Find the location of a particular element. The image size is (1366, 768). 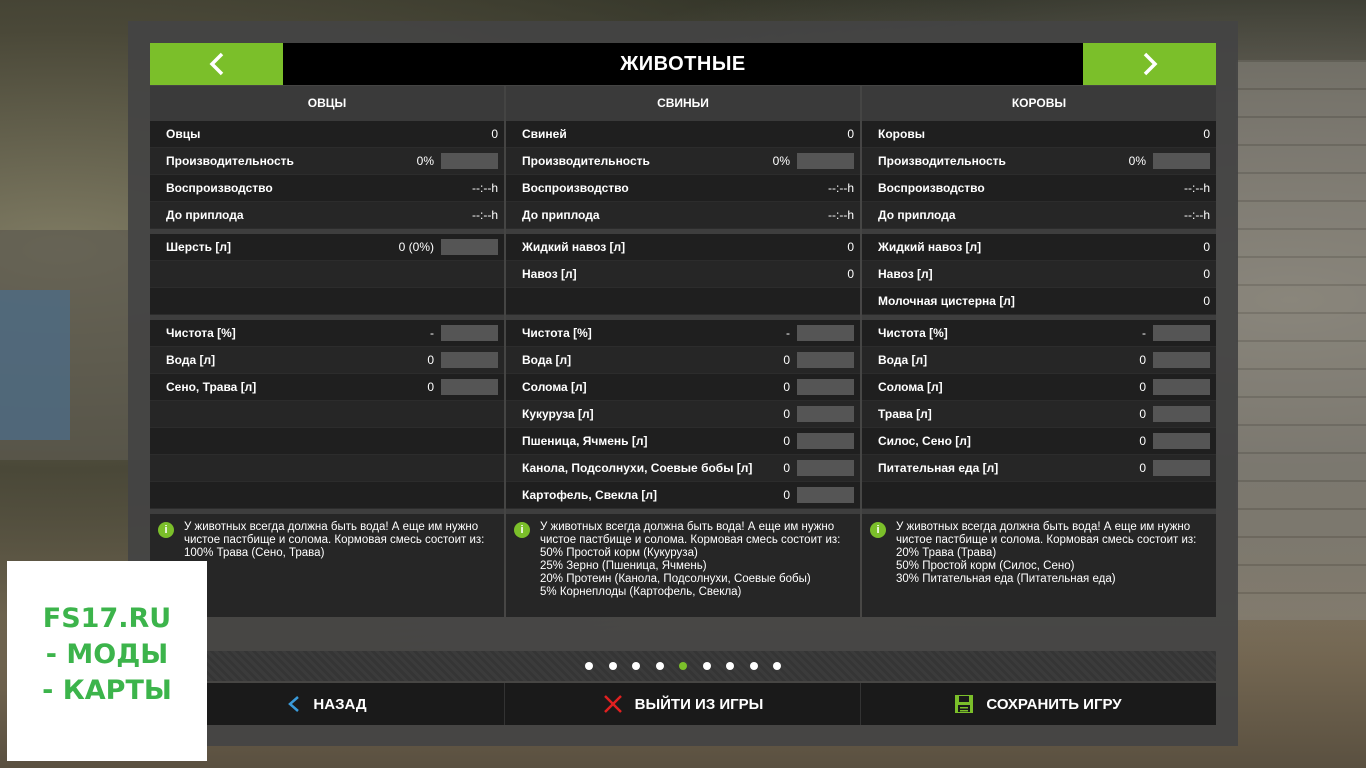

row-label: Питательная еда [л] is located at coordinates (938, 468).